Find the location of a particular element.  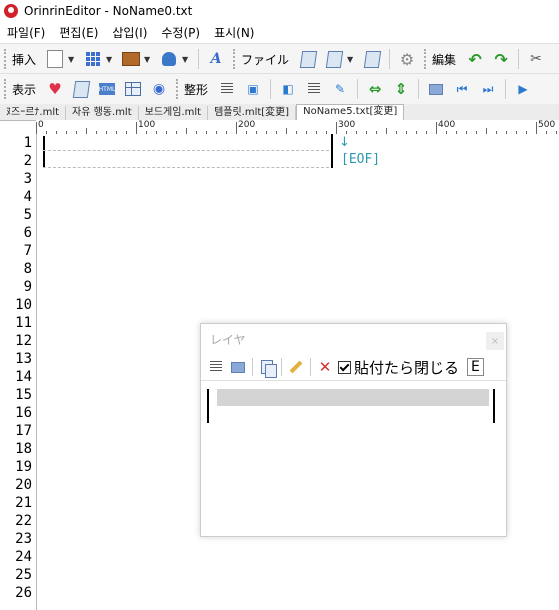

user-button is located at coordinates (169, 59).